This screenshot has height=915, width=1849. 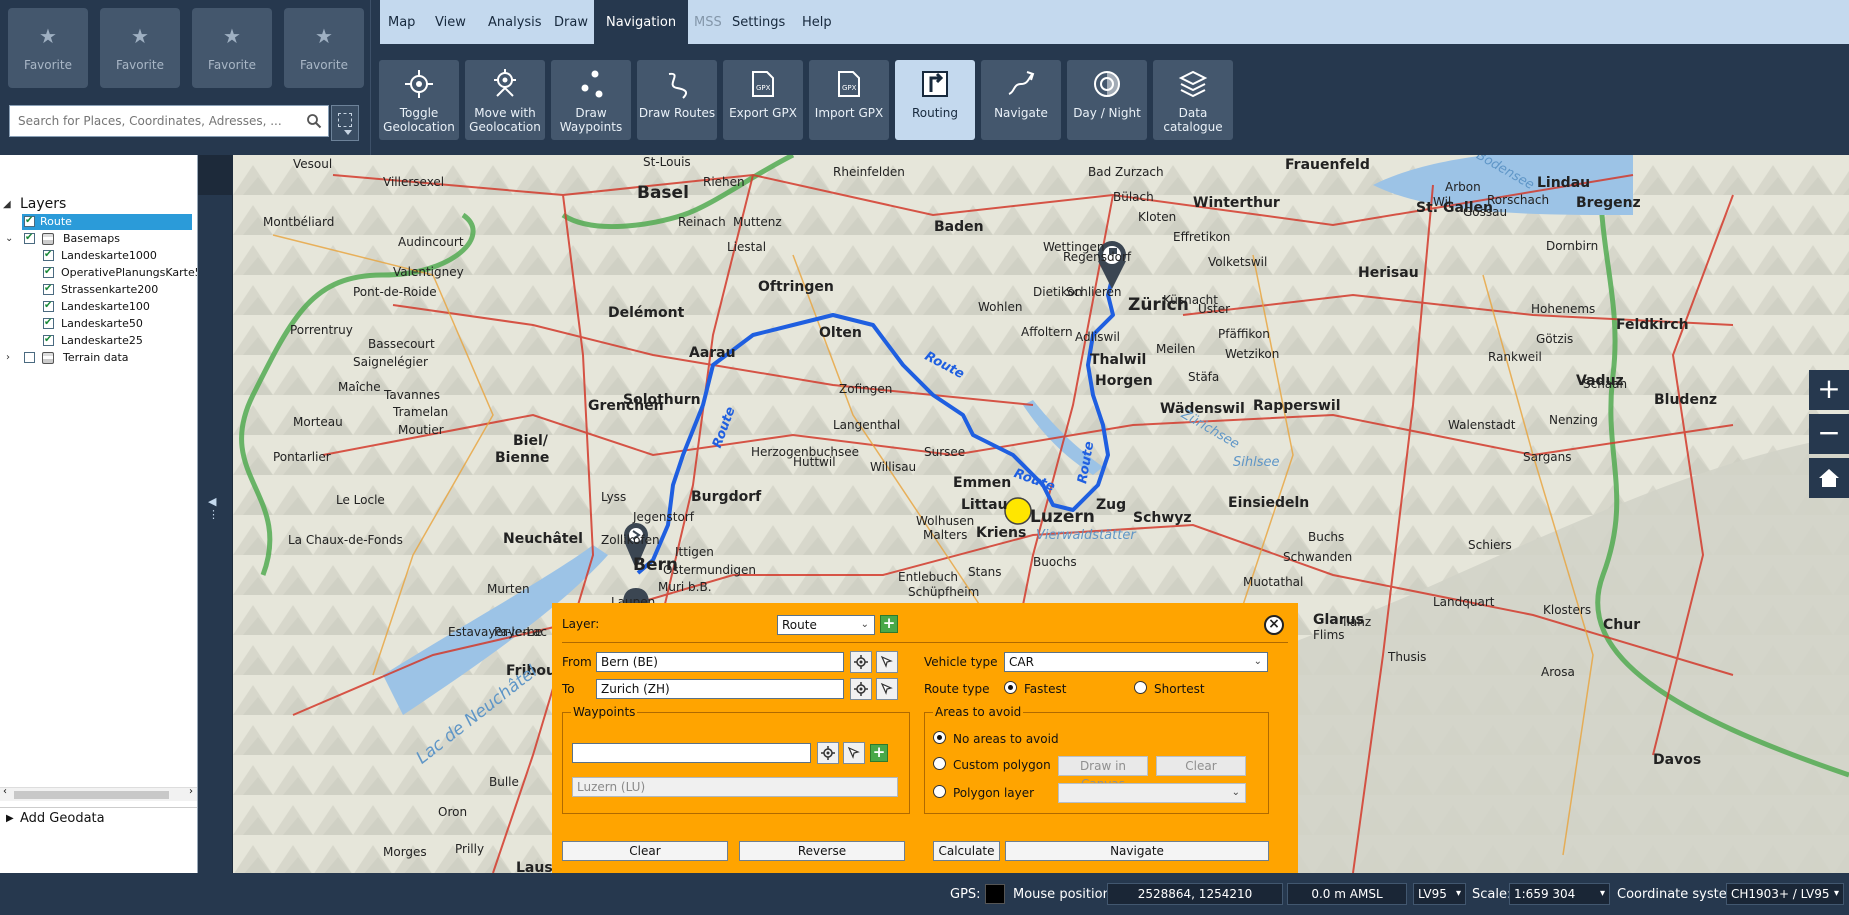 I want to click on data-catalogue-button: Data catalogue, so click(x=1193, y=100).